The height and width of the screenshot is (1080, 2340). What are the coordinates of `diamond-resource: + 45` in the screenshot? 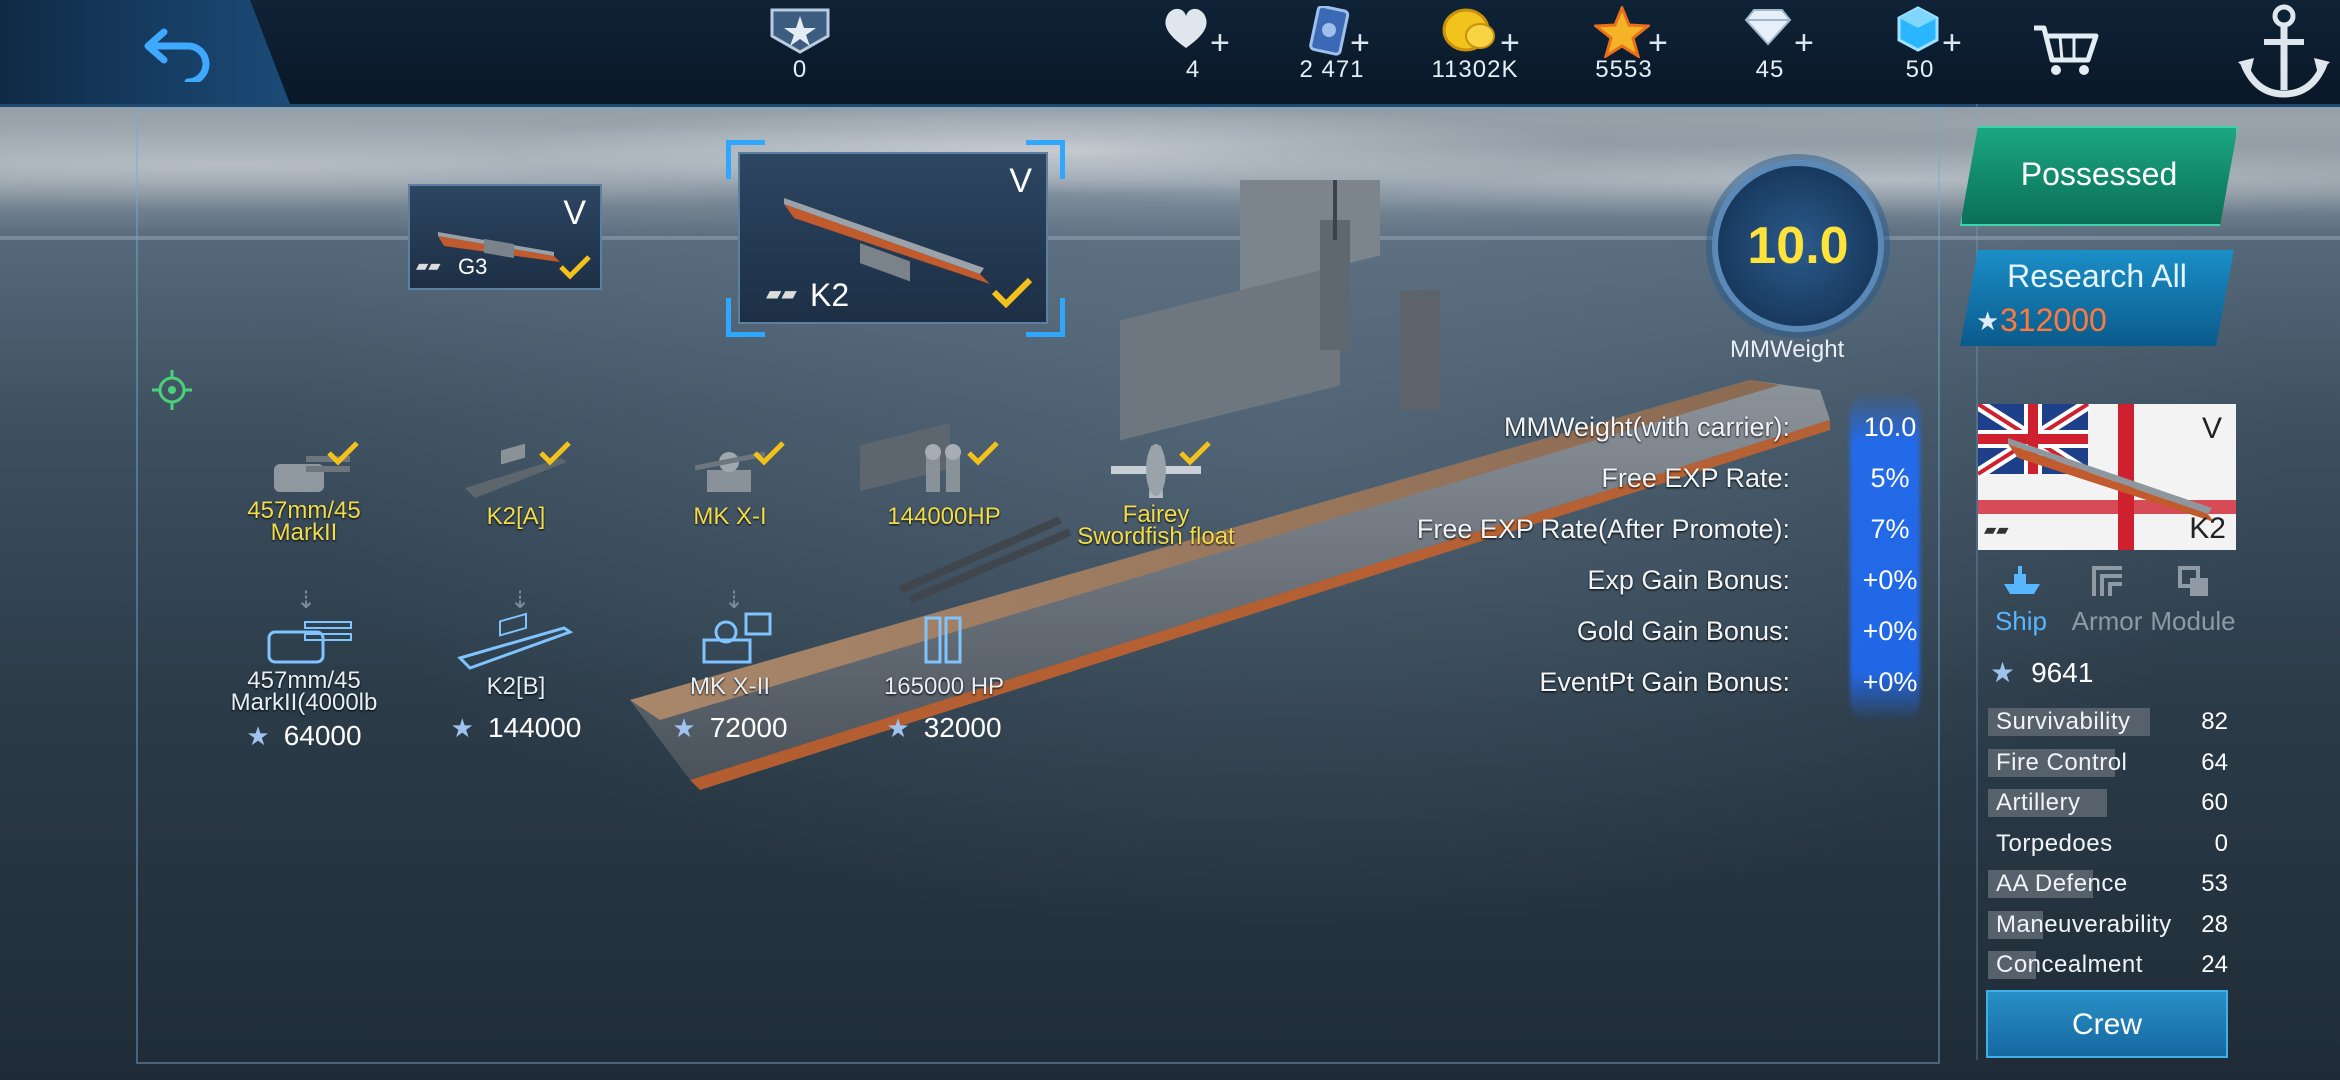 It's located at (1772, 53).